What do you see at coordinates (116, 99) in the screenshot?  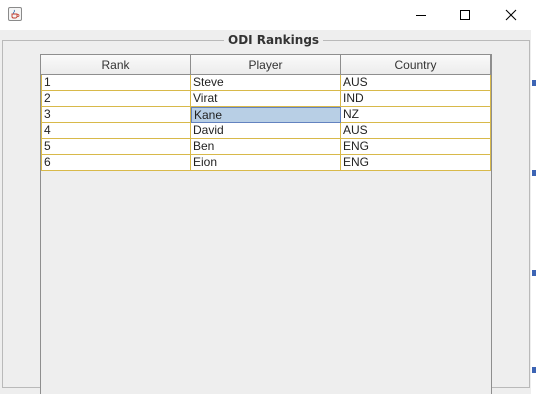 I see `rank-cell: 2` at bounding box center [116, 99].